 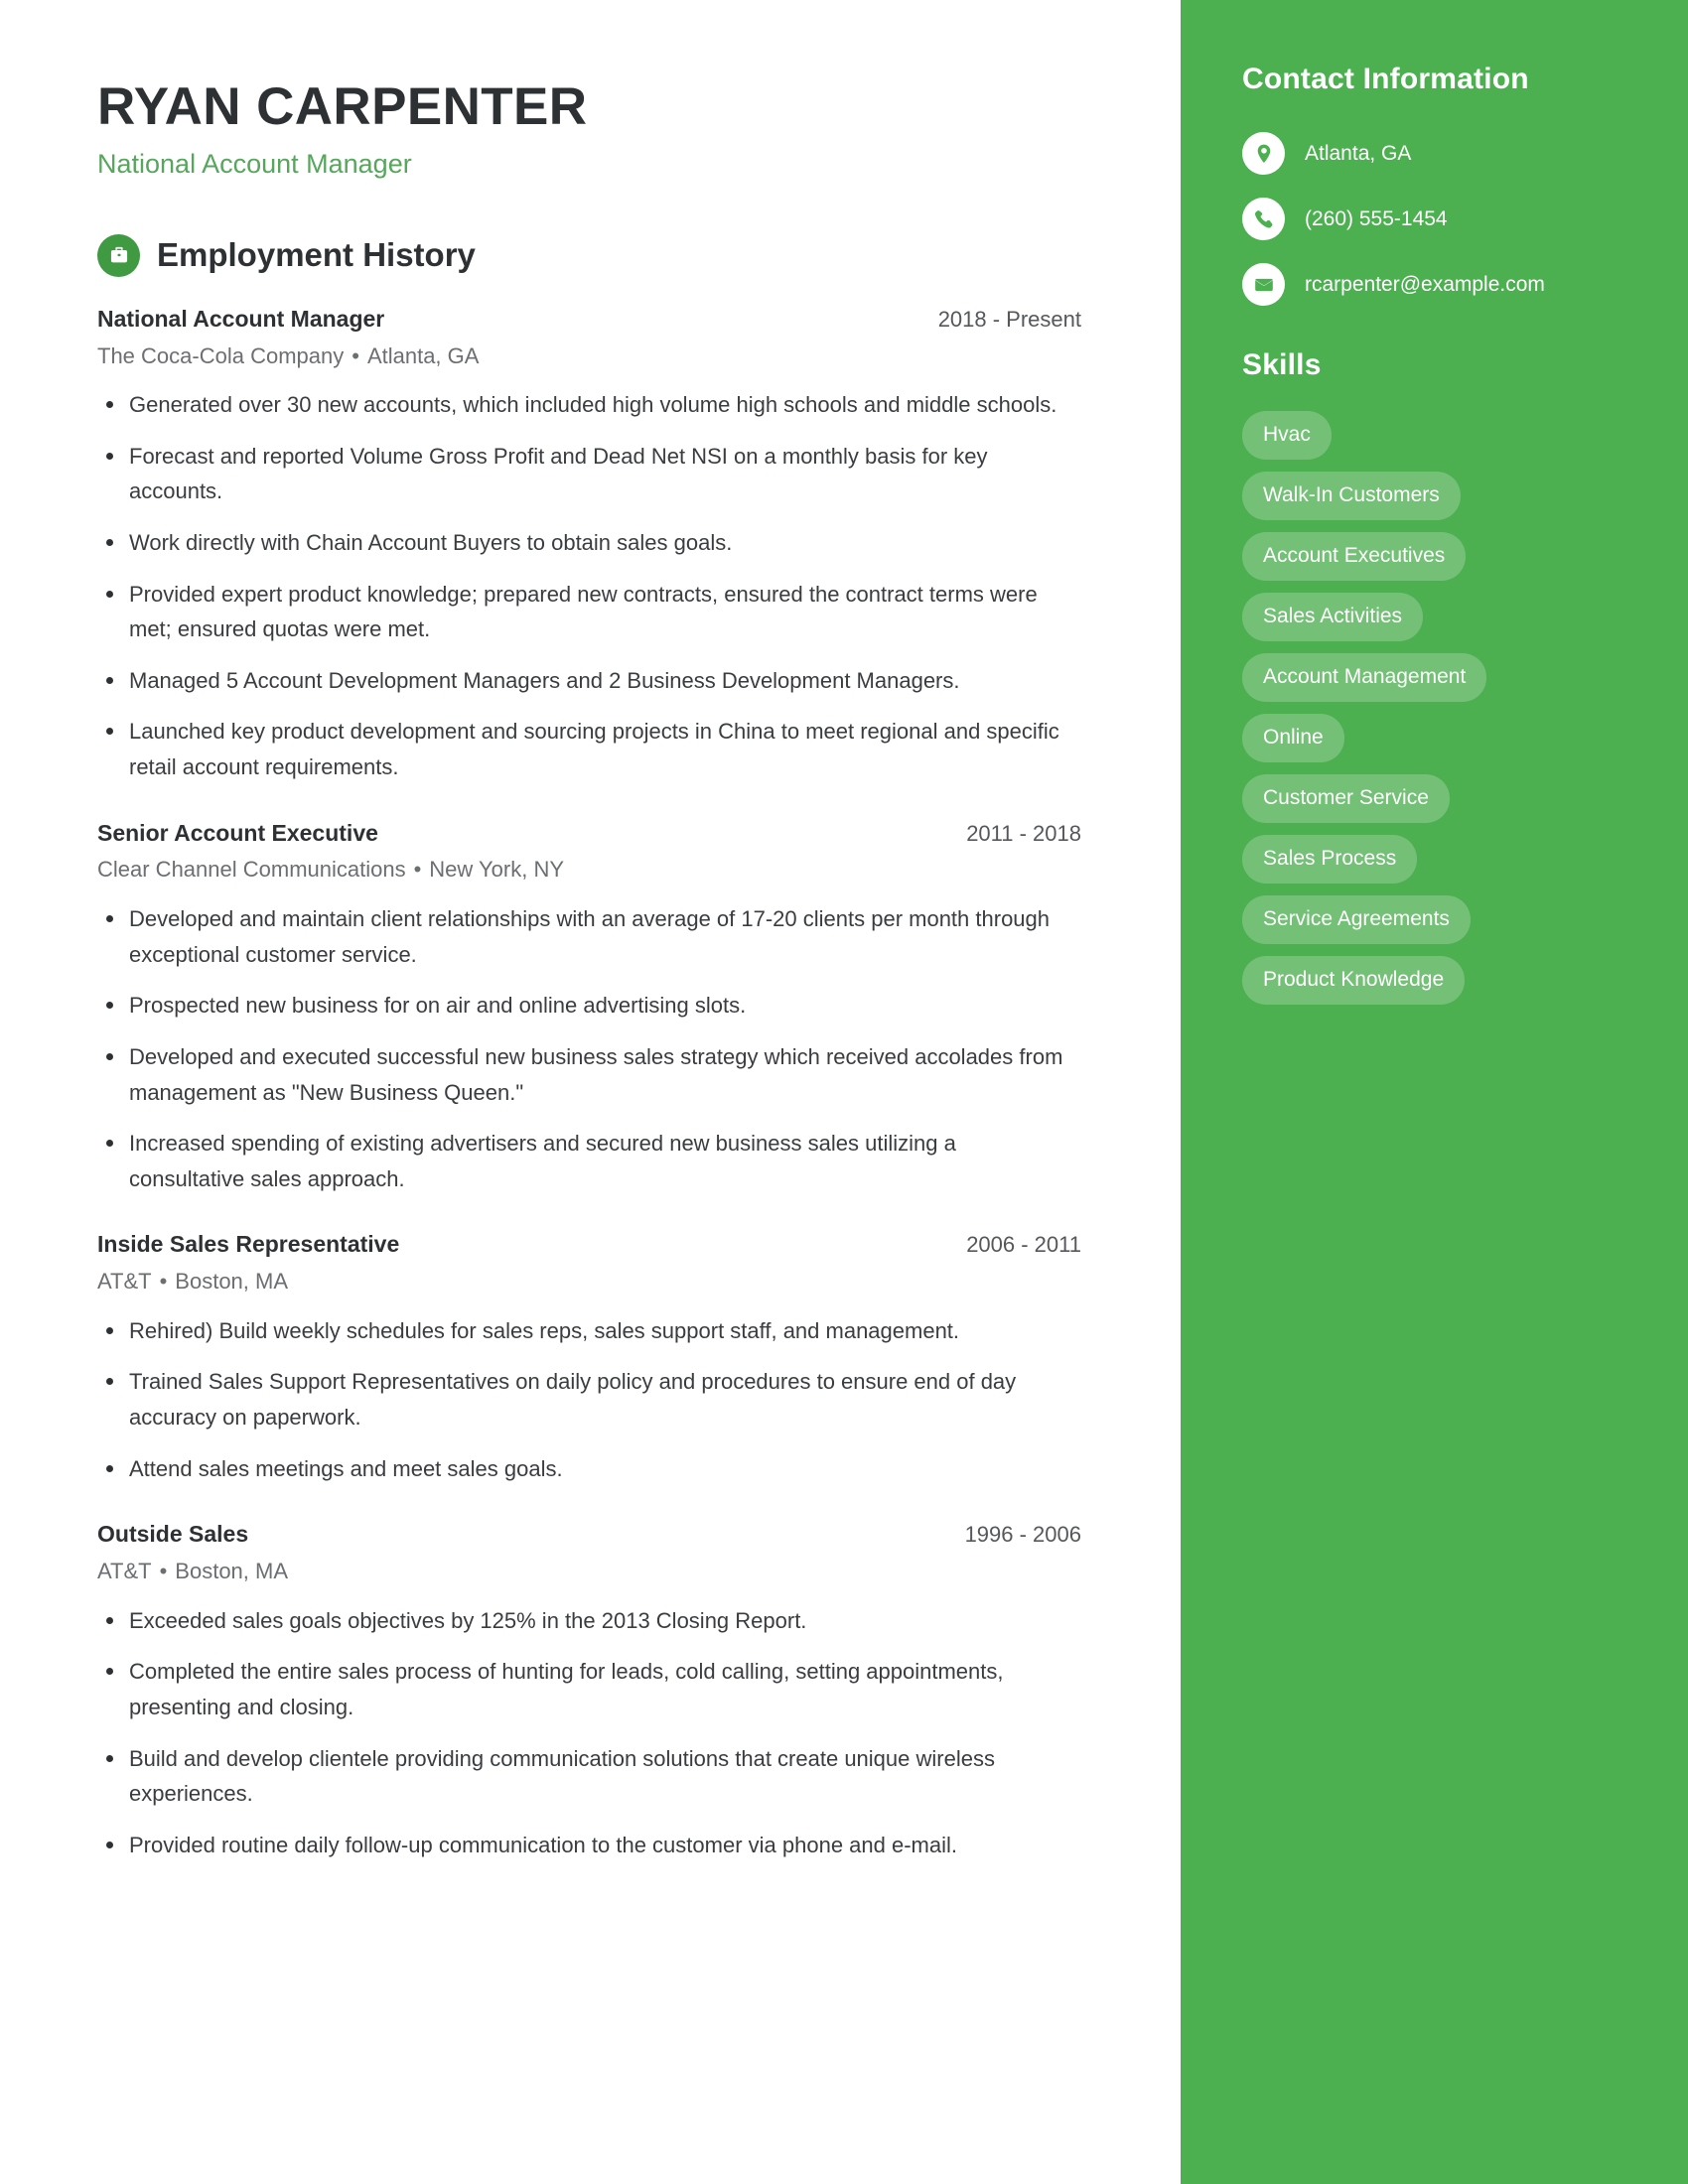 I want to click on job-dates: 1996 - 2006, so click(x=1022, y=1535).